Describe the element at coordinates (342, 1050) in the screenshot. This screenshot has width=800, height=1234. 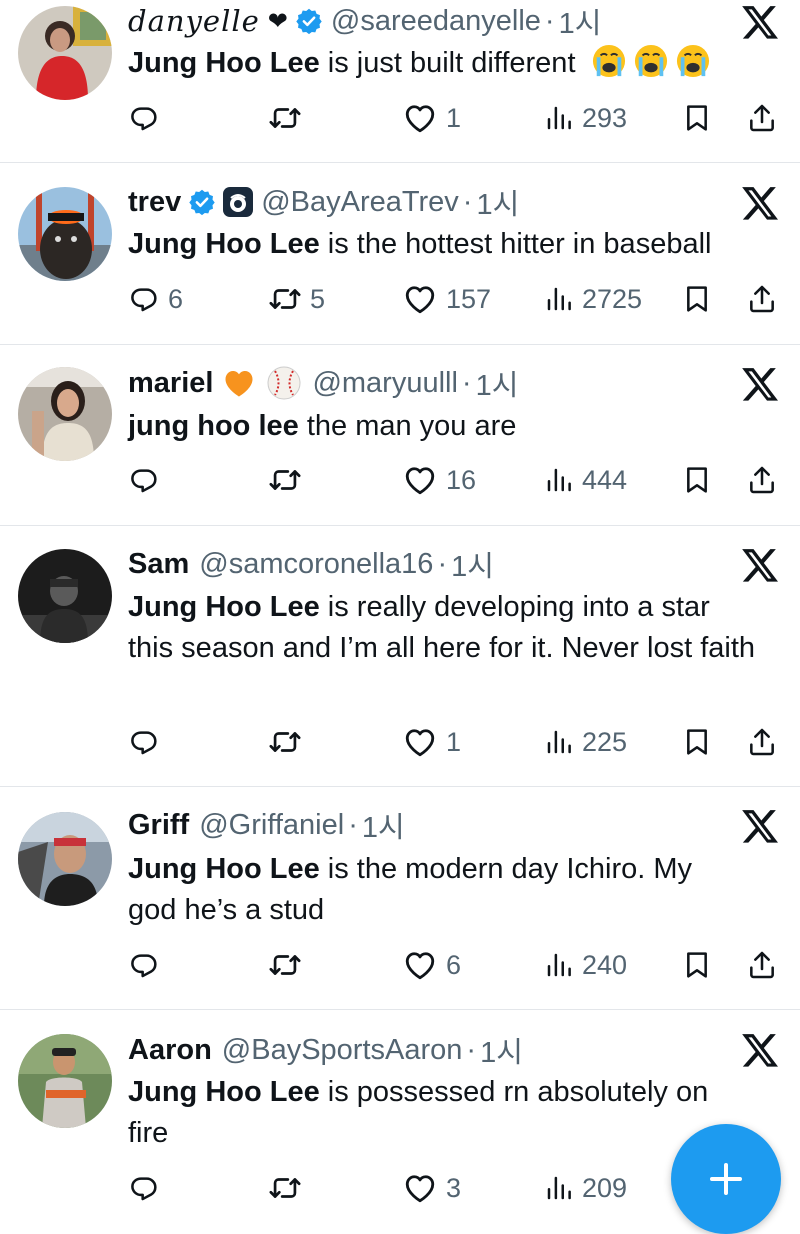
I see `user-handle: @BaySportsAaron` at that location.